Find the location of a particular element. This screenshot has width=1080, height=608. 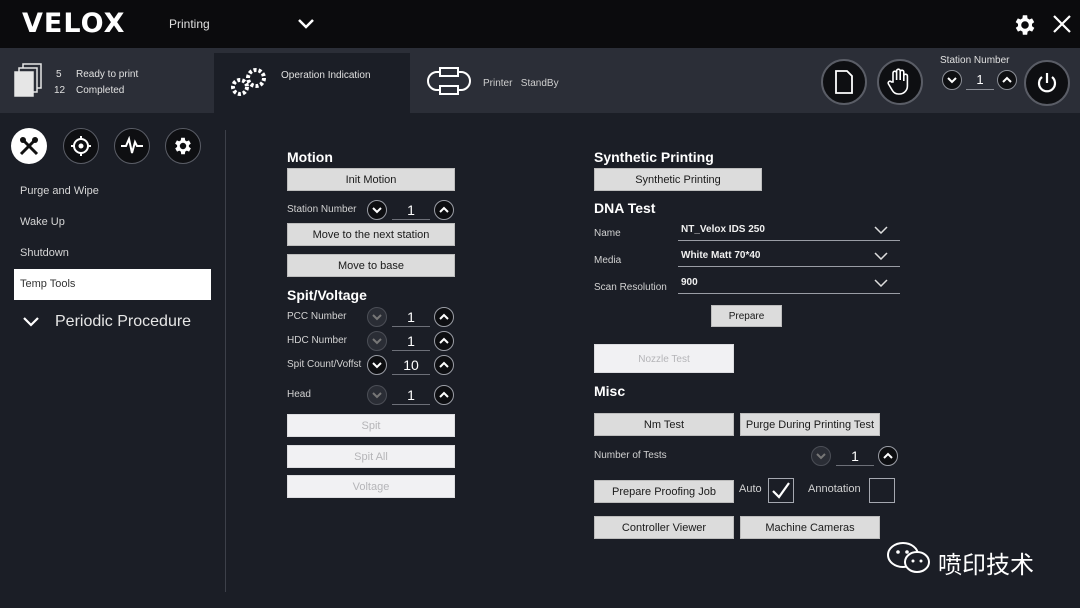

ready-count: 5 is located at coordinates (59, 74).